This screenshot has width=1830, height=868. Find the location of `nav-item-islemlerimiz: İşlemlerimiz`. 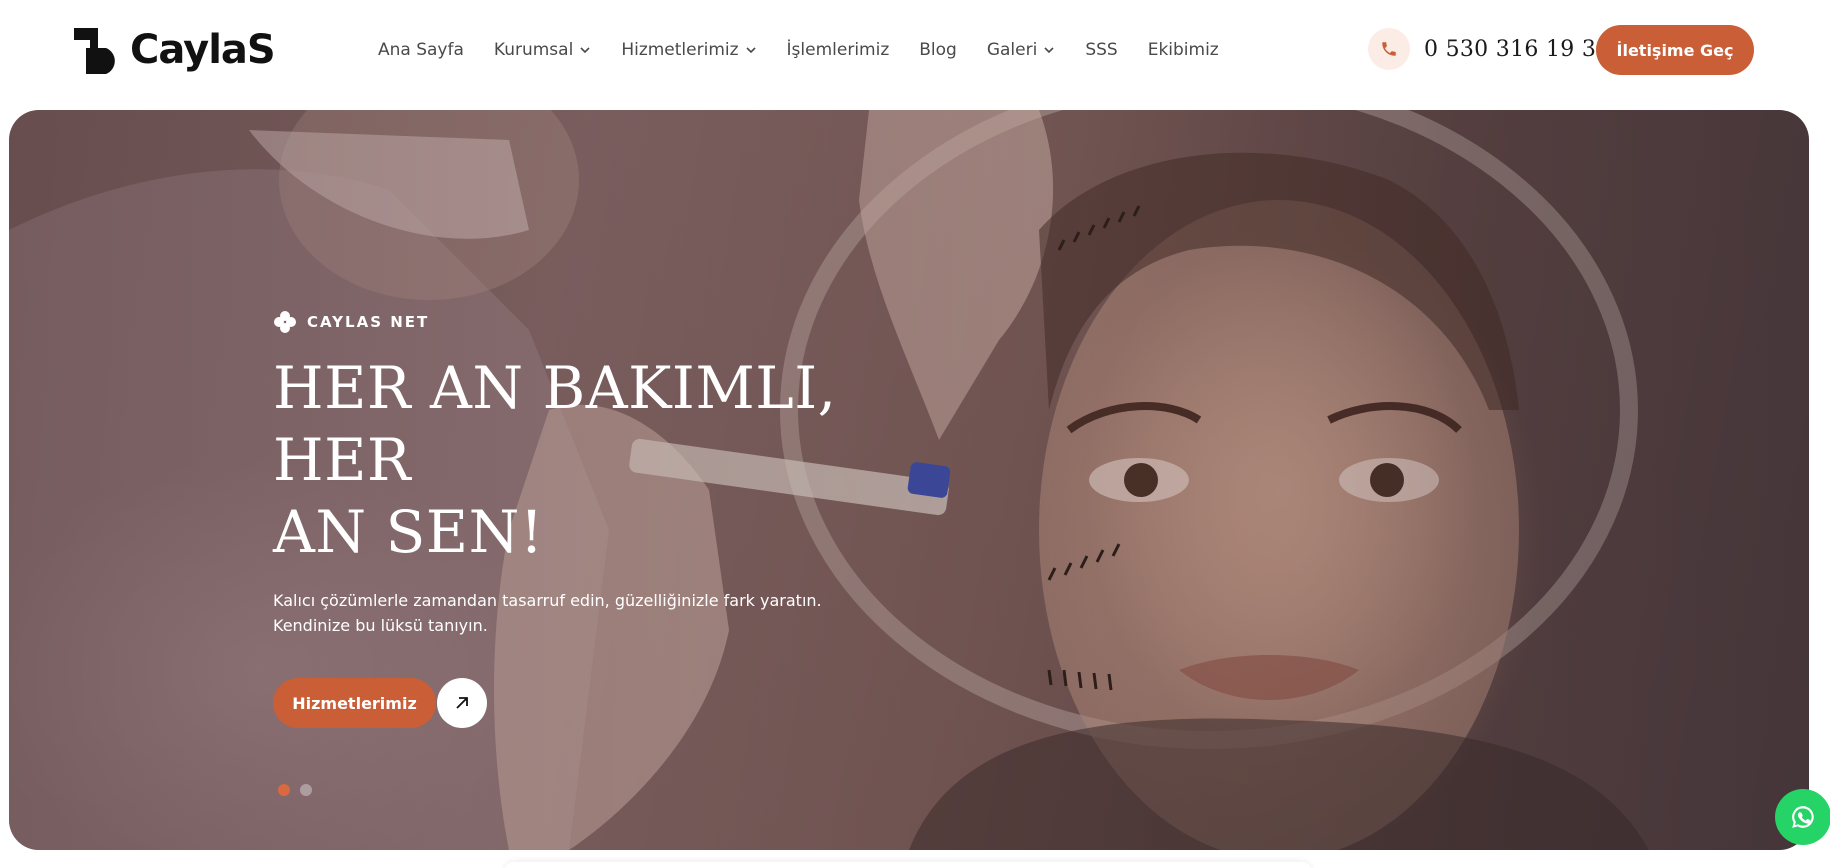

nav-item-islemlerimiz: İşlemlerimiz is located at coordinates (838, 50).